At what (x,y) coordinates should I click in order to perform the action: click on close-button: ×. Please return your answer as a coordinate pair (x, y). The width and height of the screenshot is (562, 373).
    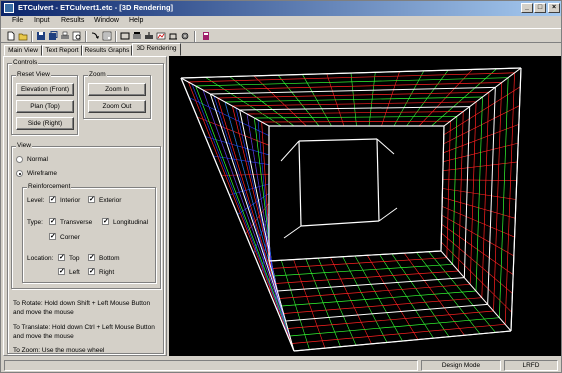
    Looking at the image, I should click on (554, 8).